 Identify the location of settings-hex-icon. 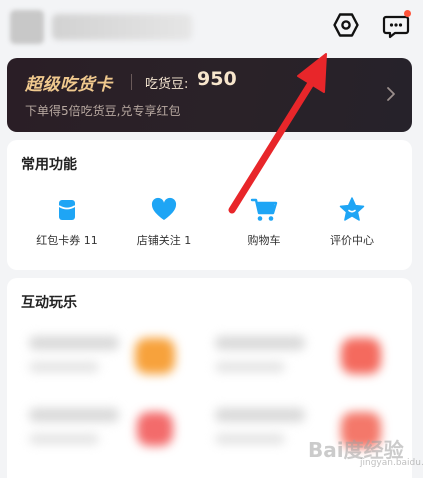
(346, 25).